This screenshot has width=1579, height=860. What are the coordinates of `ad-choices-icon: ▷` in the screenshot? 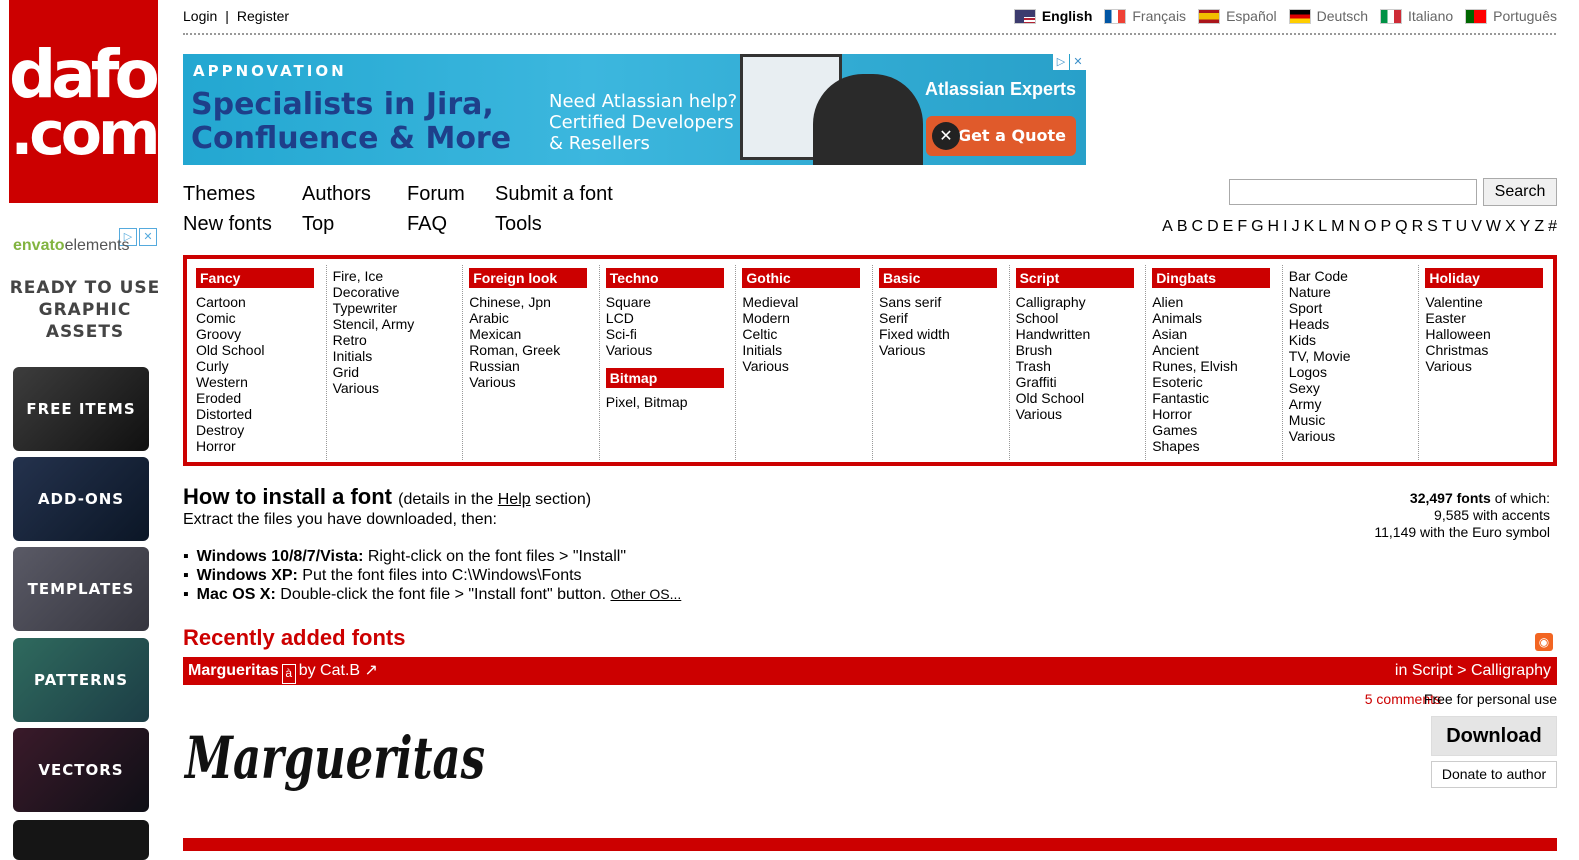 It's located at (1061, 62).